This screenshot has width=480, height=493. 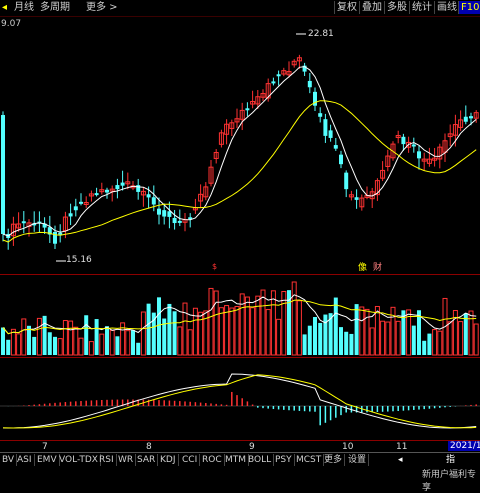 I want to click on indicator-tab-asi: ASI, so click(x=25, y=460).